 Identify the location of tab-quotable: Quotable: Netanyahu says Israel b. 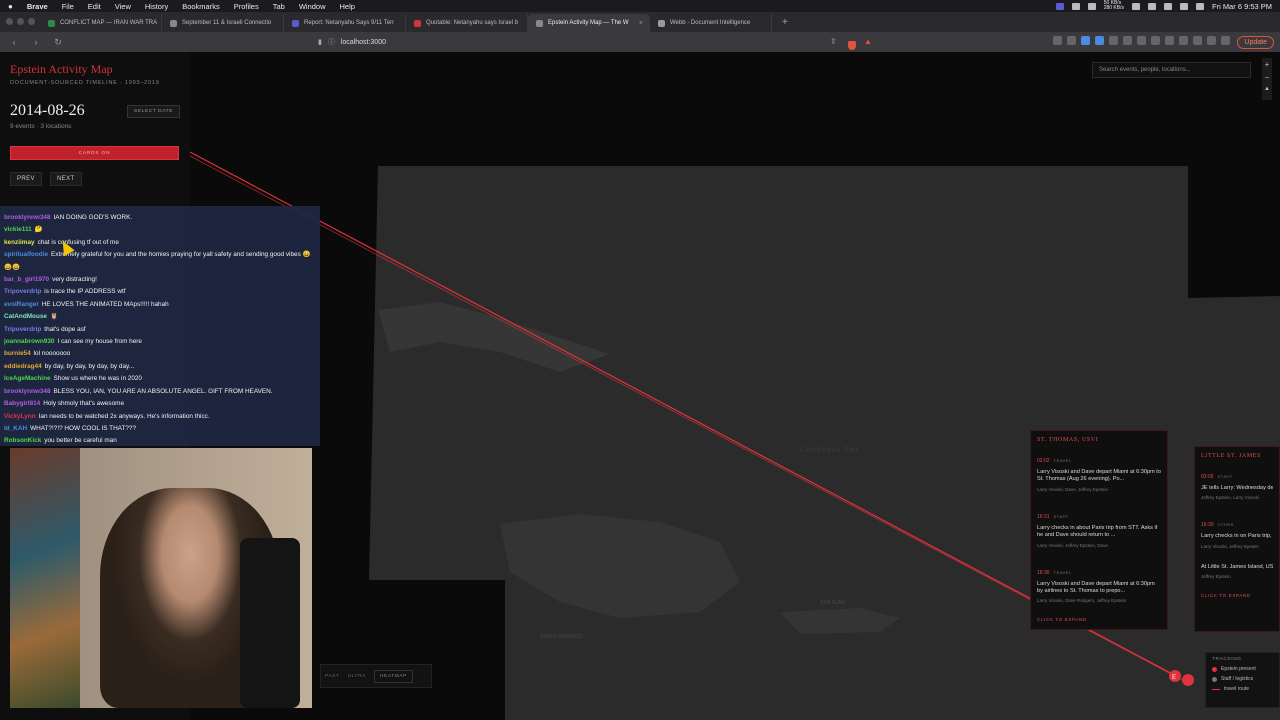
(467, 23).